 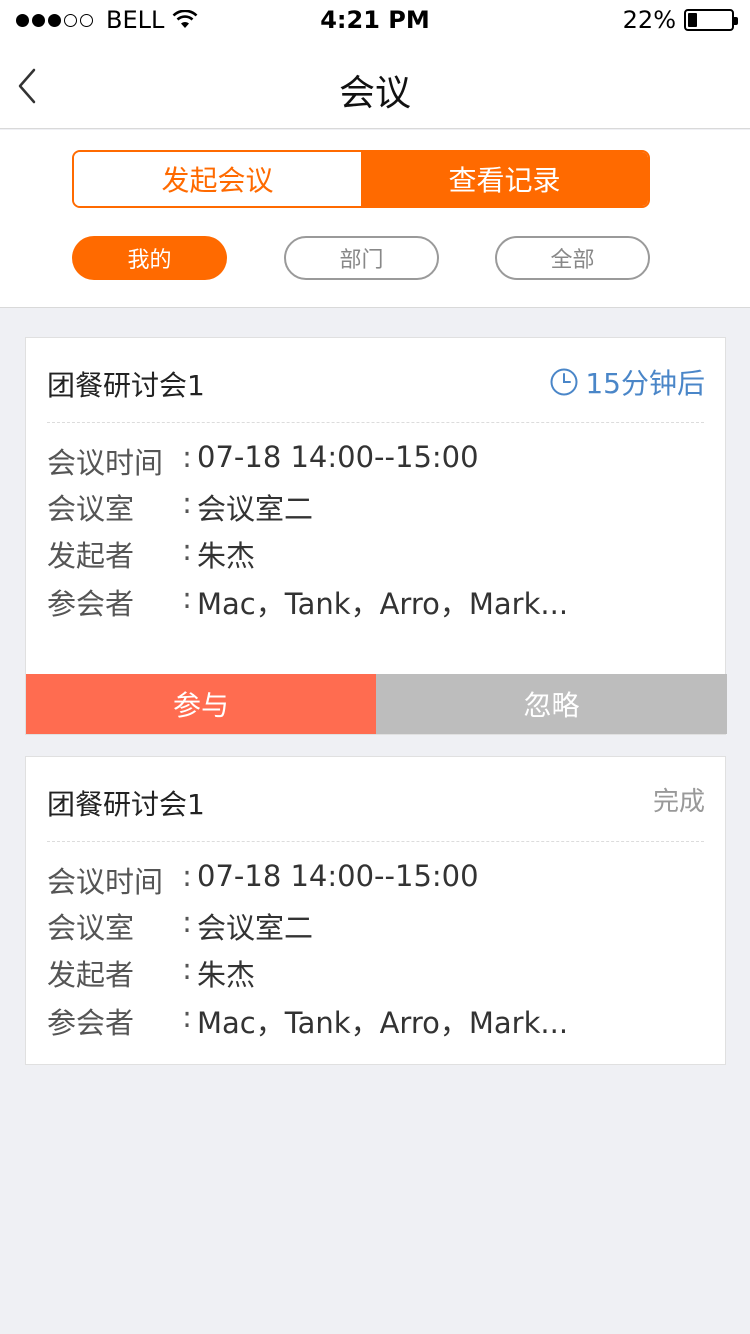 I want to click on card-actions: 参与 忽略, so click(x=376, y=704).